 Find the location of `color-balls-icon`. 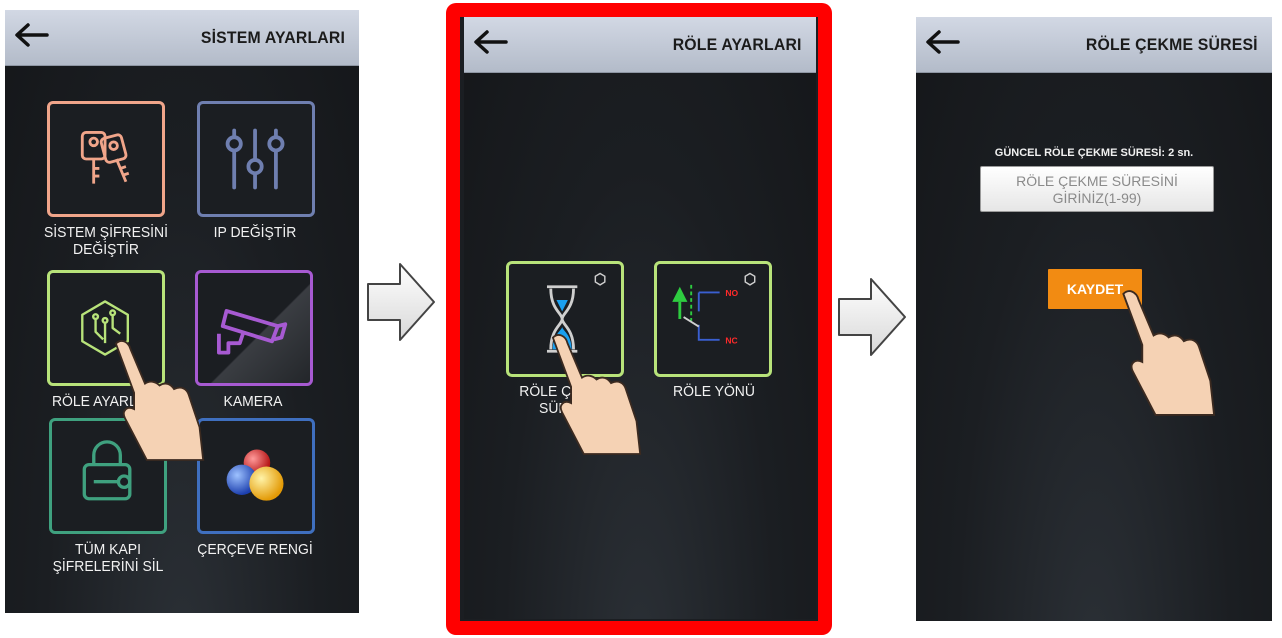

color-balls-icon is located at coordinates (255, 475).